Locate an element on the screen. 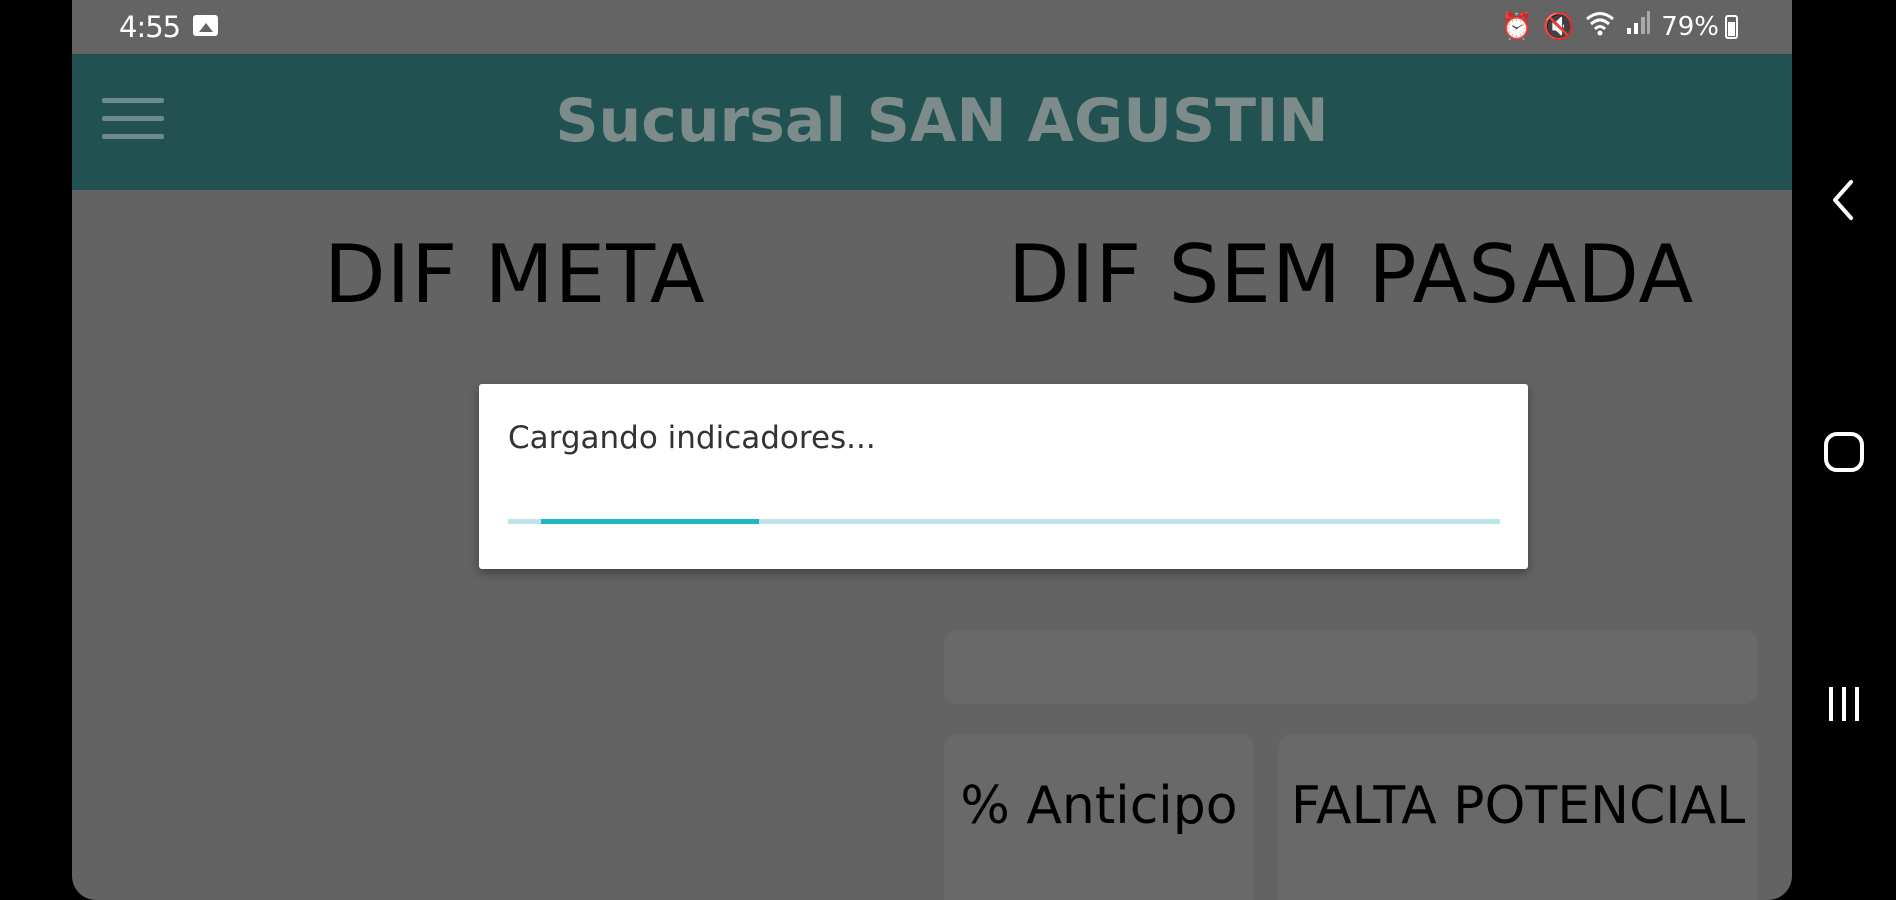 Image resolution: width=1896 pixels, height=900 pixels. battery-icon is located at coordinates (1731, 27).